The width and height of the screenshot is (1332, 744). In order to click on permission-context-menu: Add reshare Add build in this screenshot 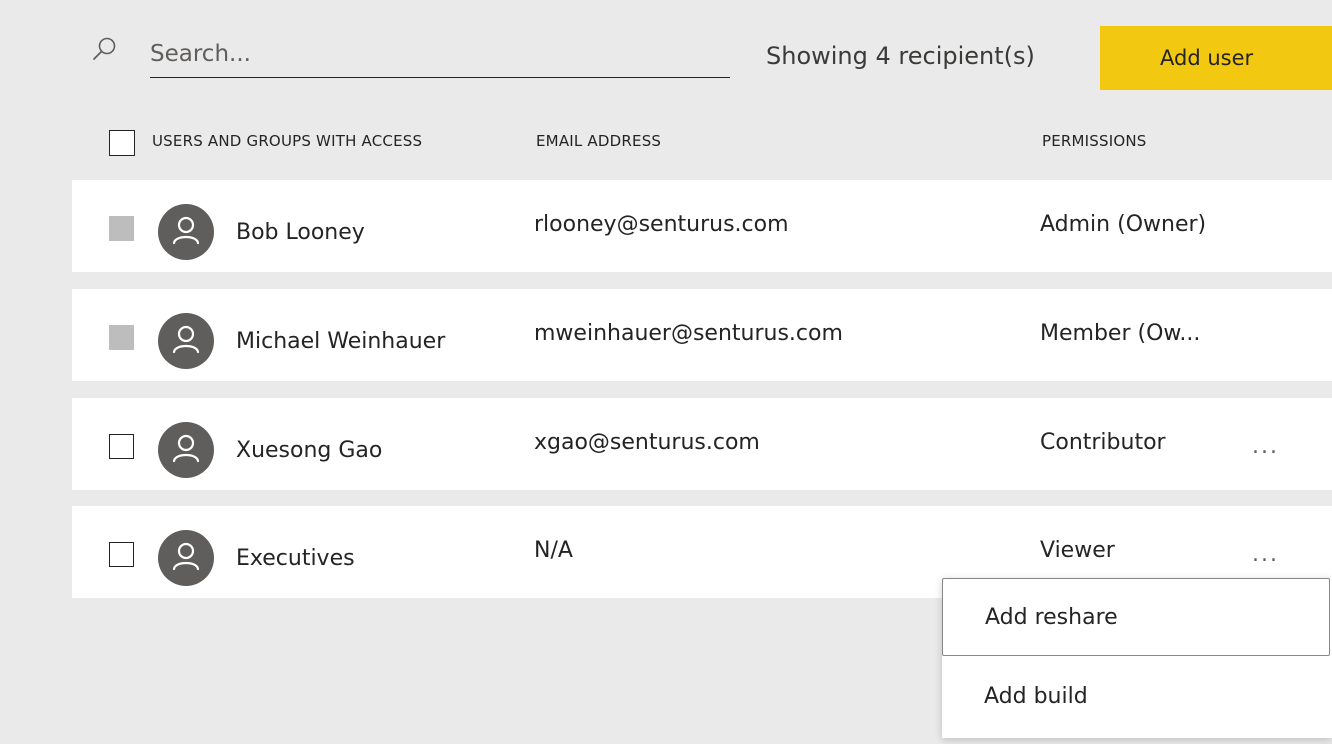, I will do `click(1137, 658)`.